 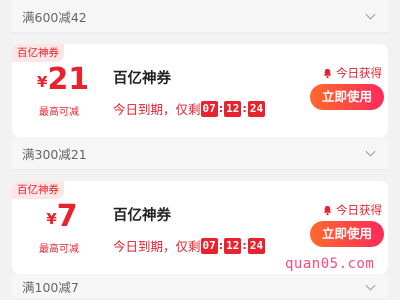 I want to click on watermark-text: quan05.com, so click(x=330, y=264).